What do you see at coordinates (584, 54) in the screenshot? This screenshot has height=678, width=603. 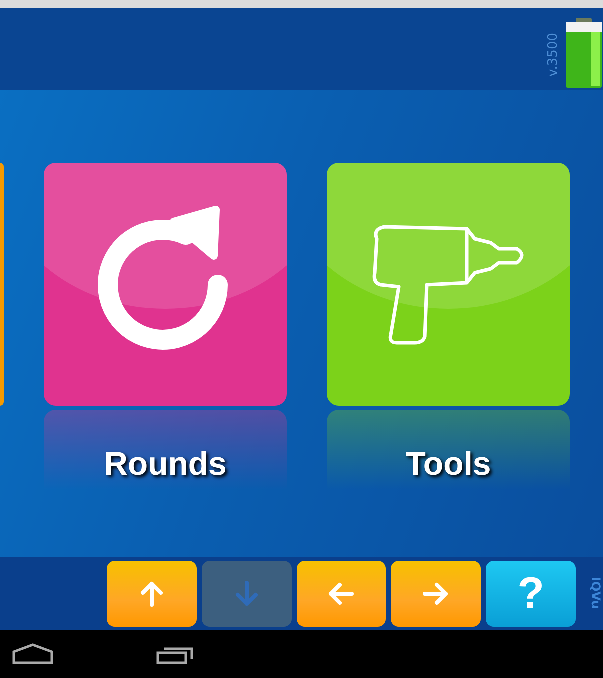 I see `battery-icon` at bounding box center [584, 54].